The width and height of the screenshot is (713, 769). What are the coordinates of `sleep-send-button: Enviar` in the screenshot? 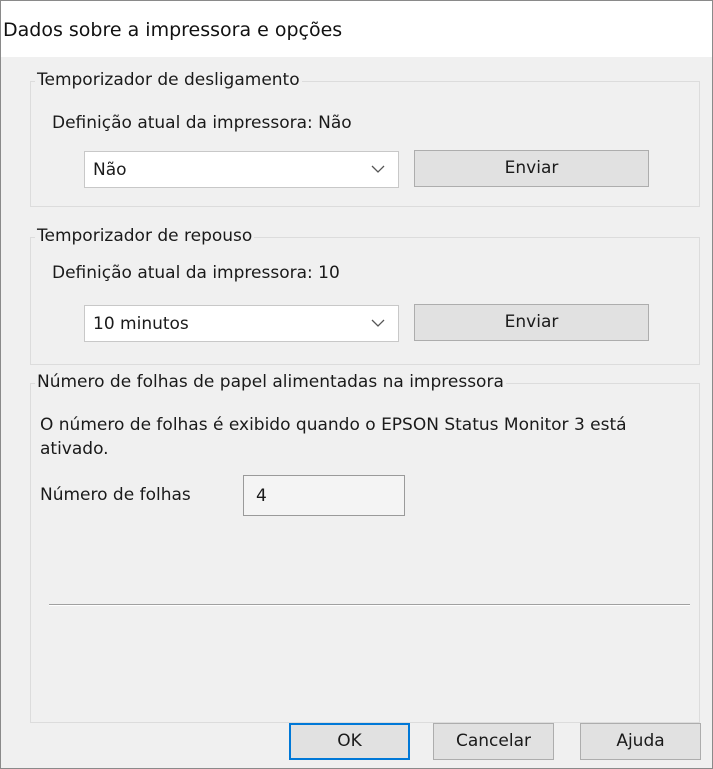 It's located at (531, 322).